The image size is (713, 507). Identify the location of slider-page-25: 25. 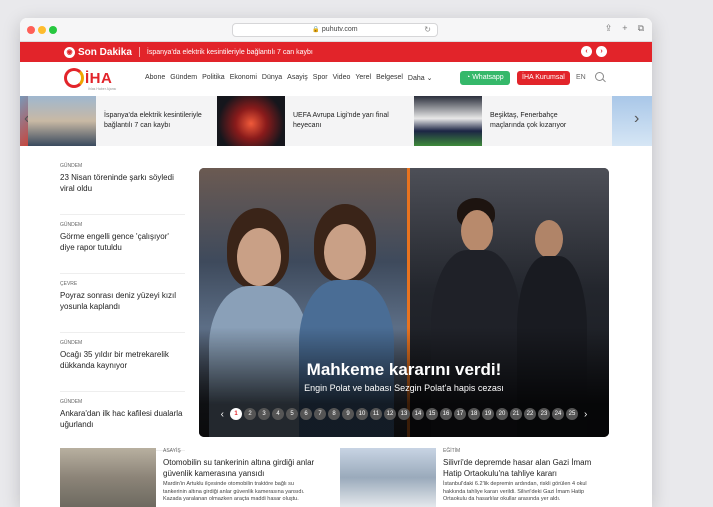
(572, 414).